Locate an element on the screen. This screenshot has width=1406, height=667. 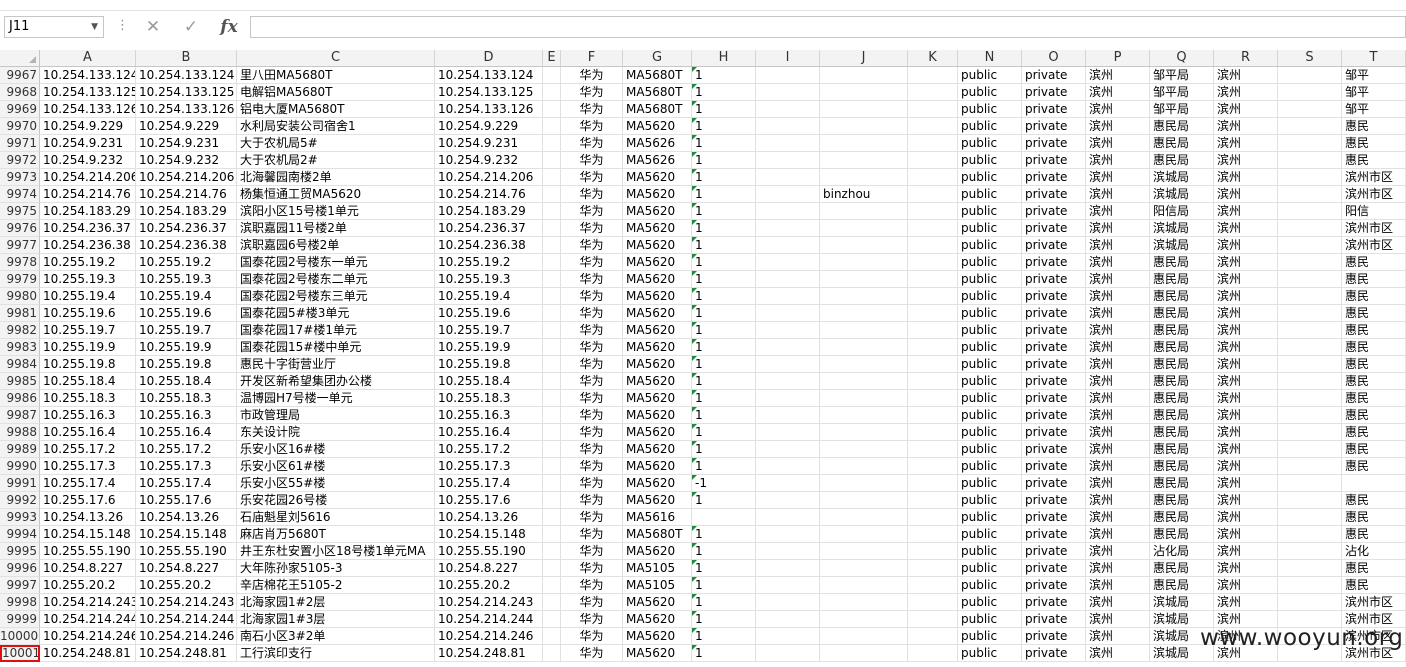
cell-a: 10.255.17.2 is located at coordinates (88, 449).